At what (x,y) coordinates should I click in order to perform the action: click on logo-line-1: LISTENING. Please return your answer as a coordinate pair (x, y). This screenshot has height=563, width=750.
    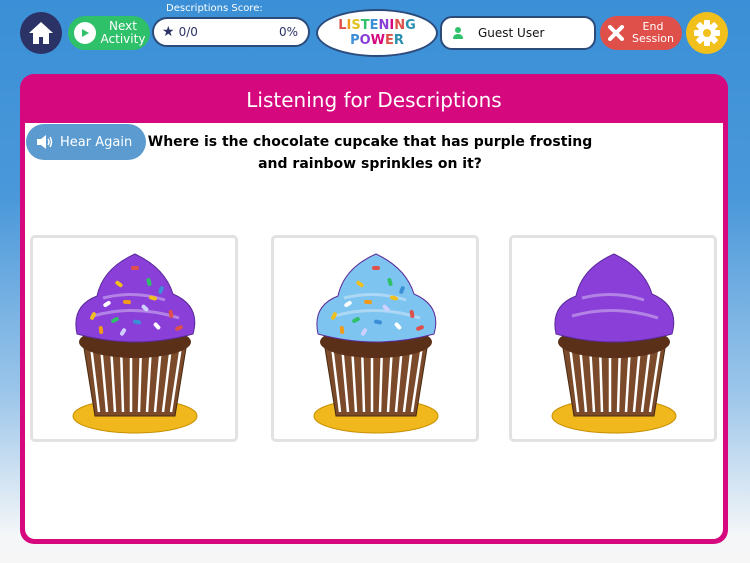
    Looking at the image, I should click on (377, 25).